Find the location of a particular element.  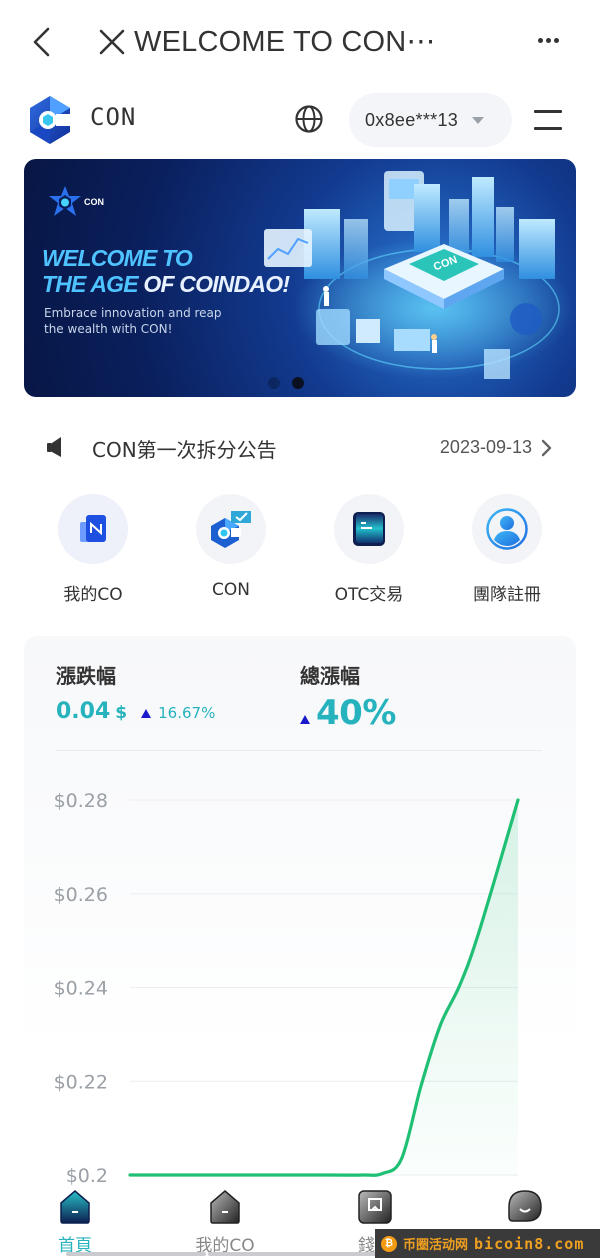

watermark-overlay: ₿ 币圈活动网 bicoin8.com is located at coordinates (487, 1243).